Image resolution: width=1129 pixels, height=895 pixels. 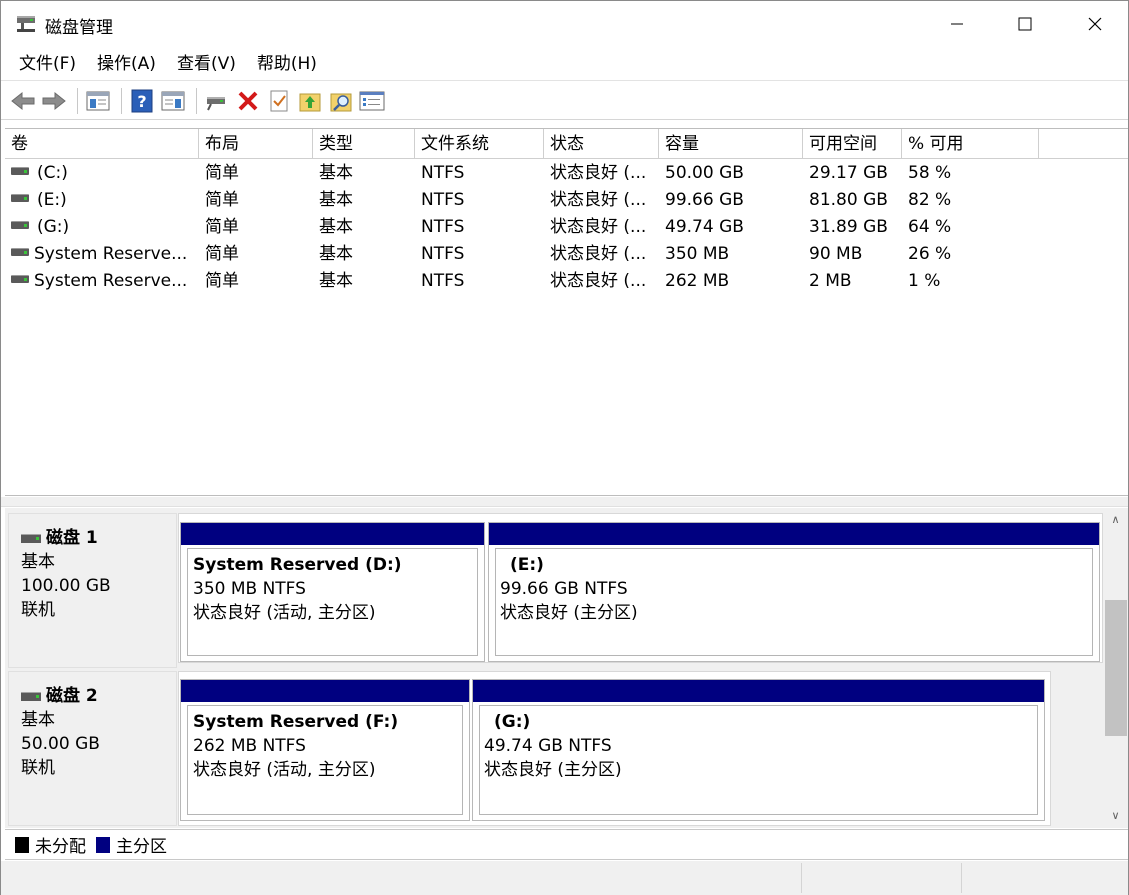 I want to click on partition-details: (E:) 99.66 GB NTFS 状态良好 (主分区), so click(x=794, y=602).